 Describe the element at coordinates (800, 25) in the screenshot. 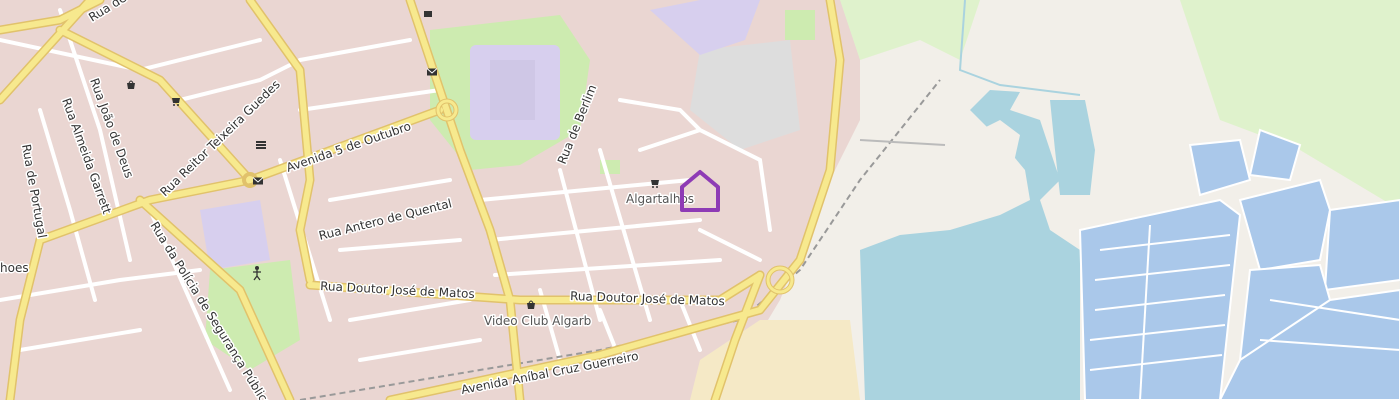

I see `green-patch` at that location.